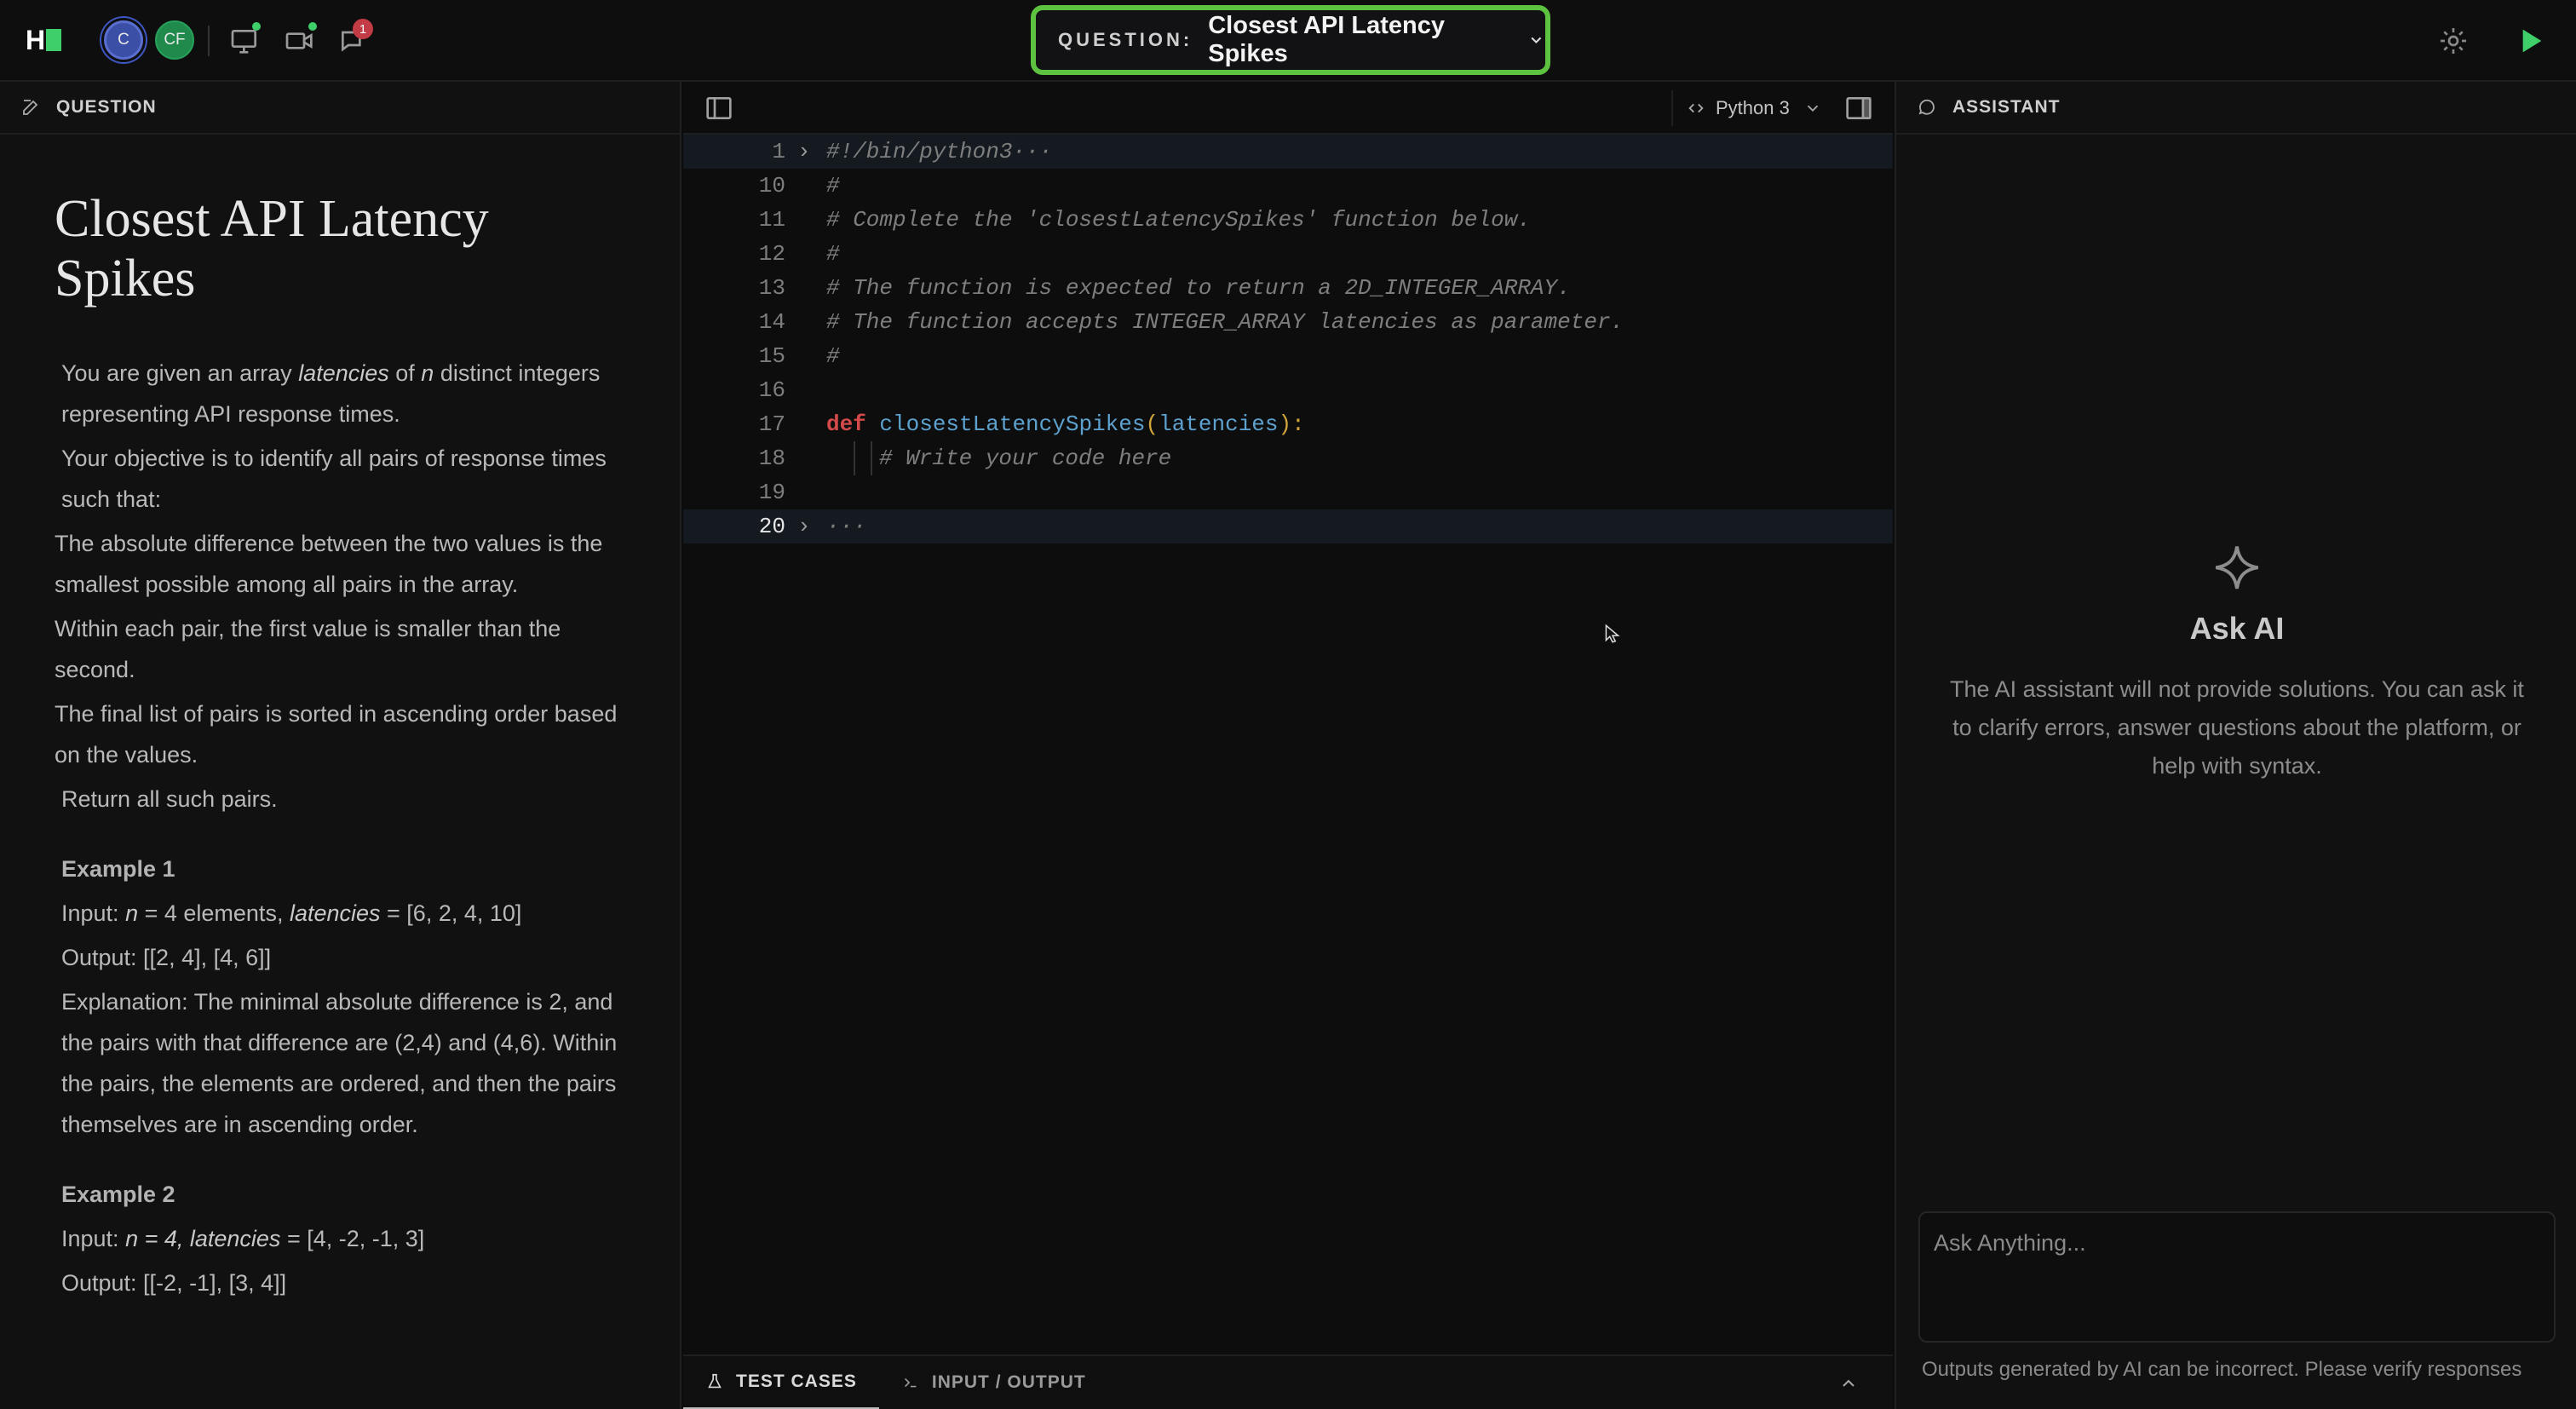  I want to click on code-line: 18 # Write your code here, so click(1288, 458).